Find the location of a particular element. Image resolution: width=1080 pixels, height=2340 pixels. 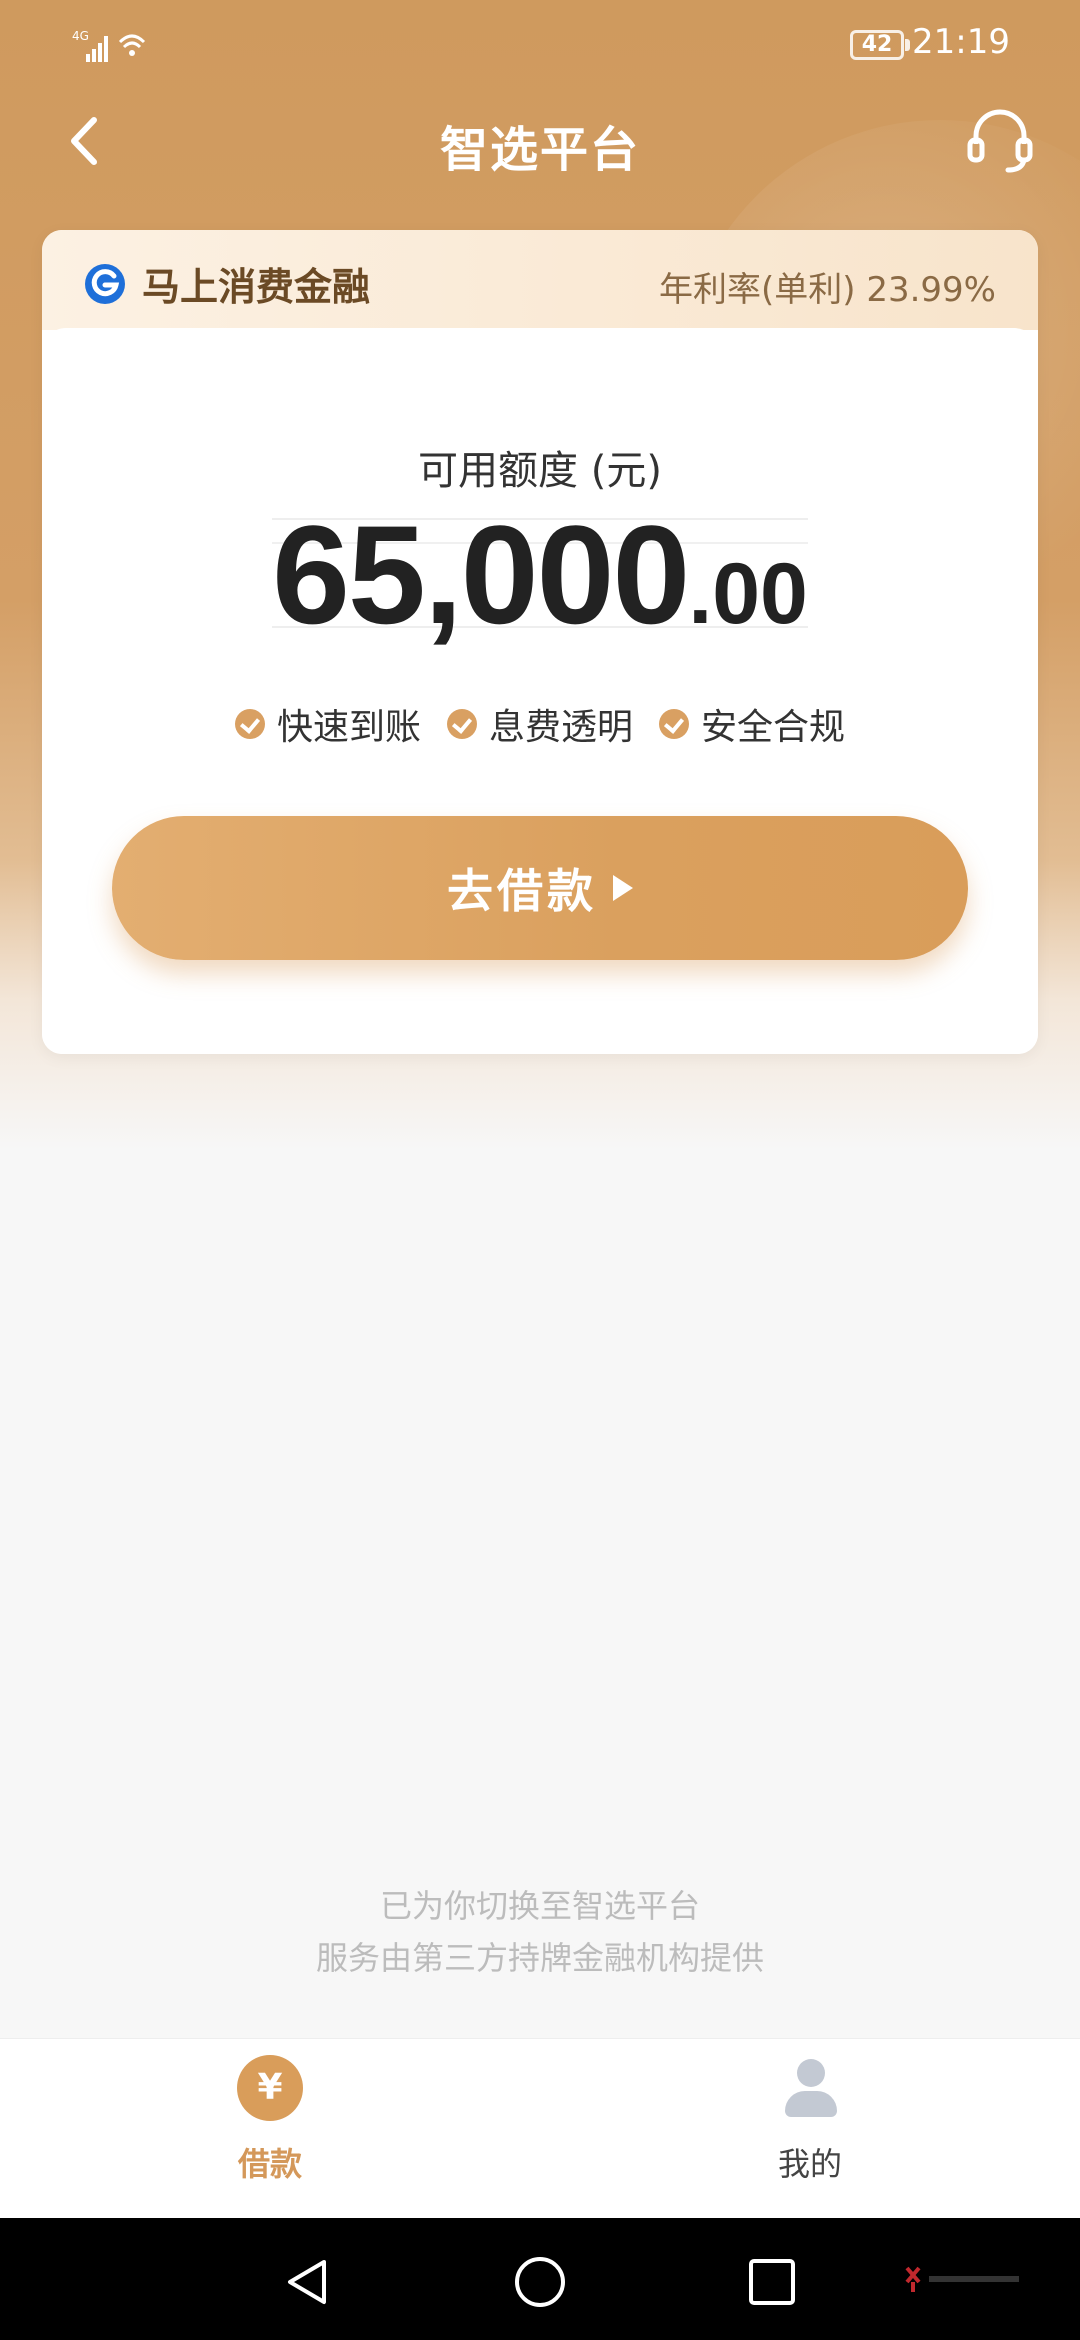

system-nav-bar is located at coordinates (540, 2279).